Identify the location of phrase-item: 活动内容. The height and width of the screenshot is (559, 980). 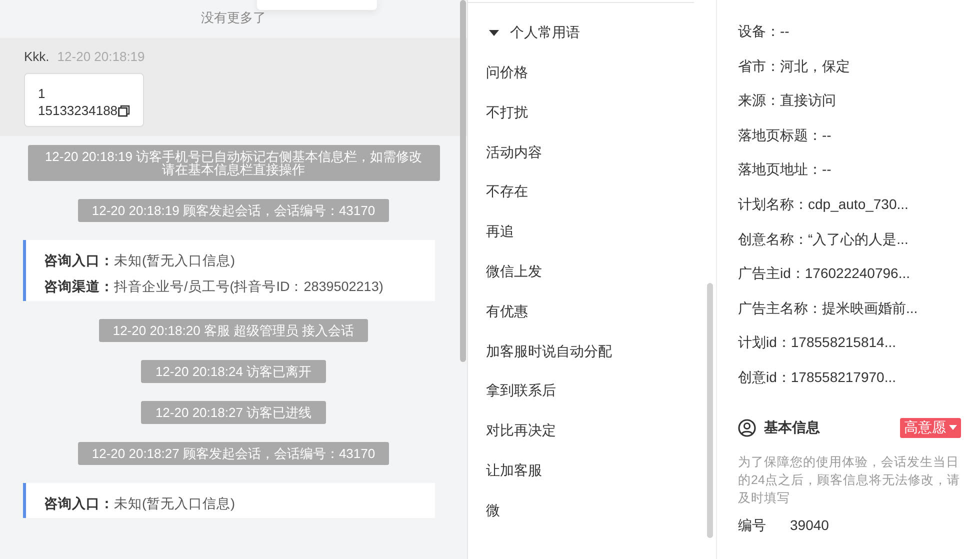
(514, 152).